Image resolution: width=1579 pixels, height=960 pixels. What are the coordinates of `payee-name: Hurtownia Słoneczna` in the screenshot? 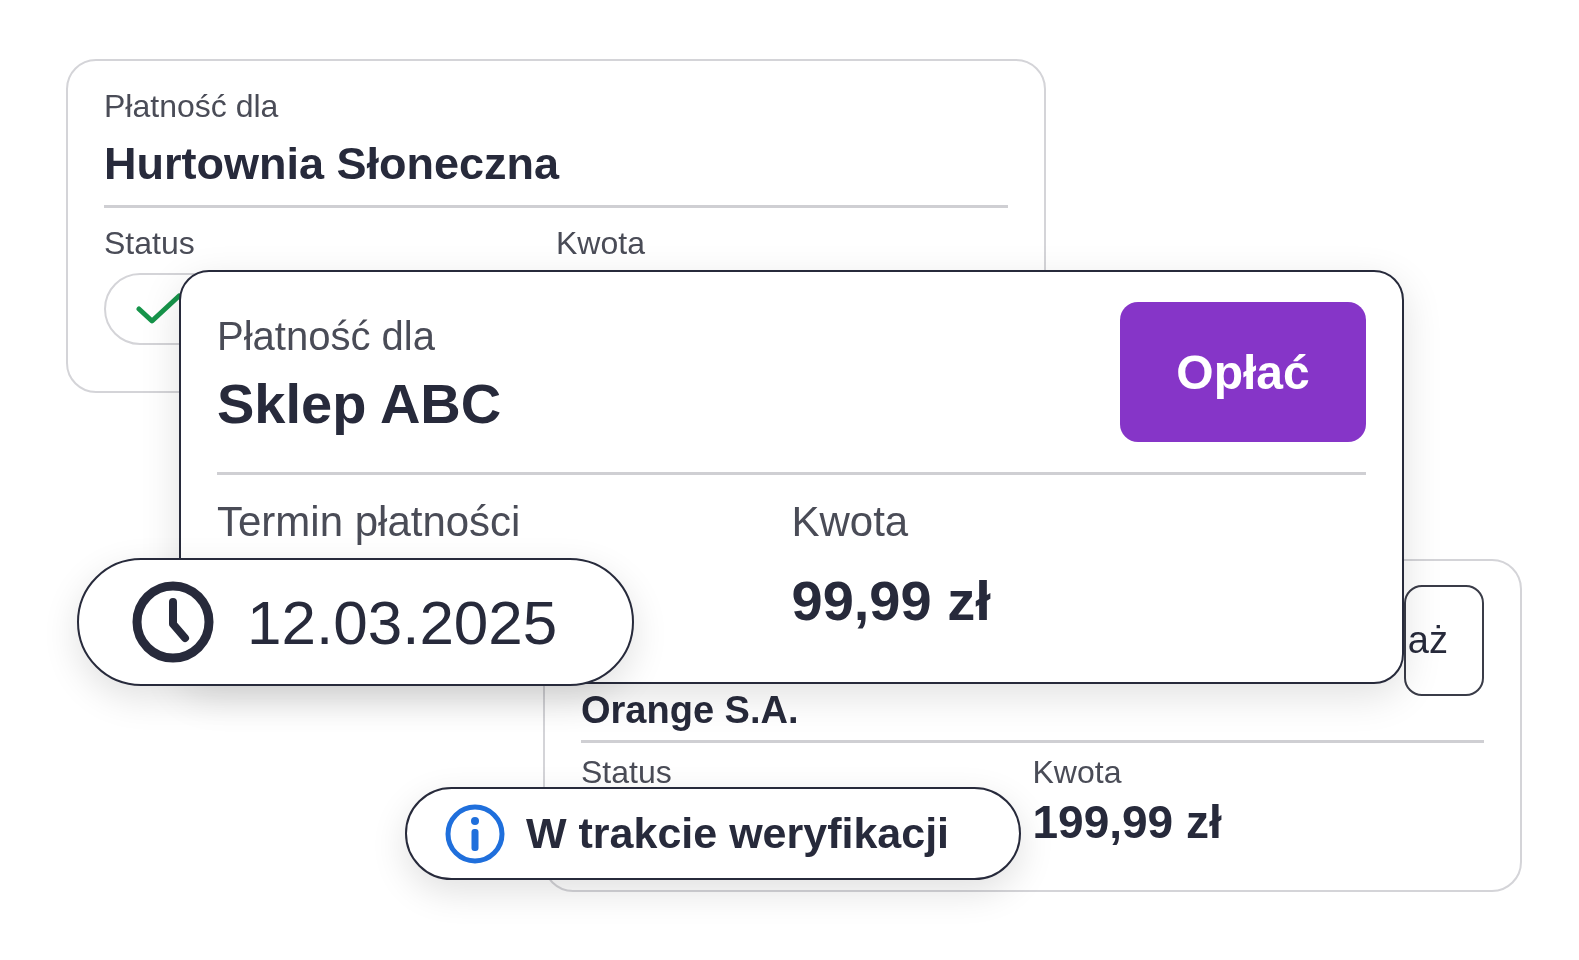 It's located at (332, 164).